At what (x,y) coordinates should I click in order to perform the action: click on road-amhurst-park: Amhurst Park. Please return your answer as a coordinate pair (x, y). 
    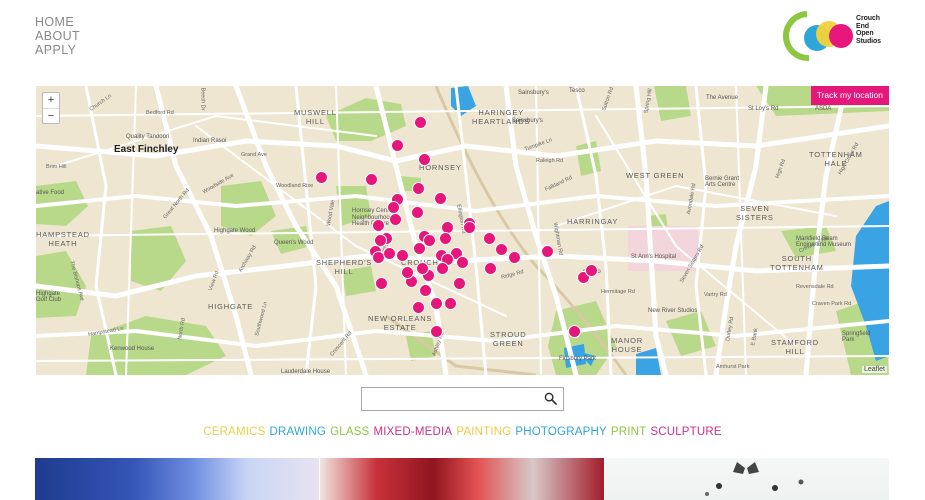
    Looking at the image, I should click on (733, 367).